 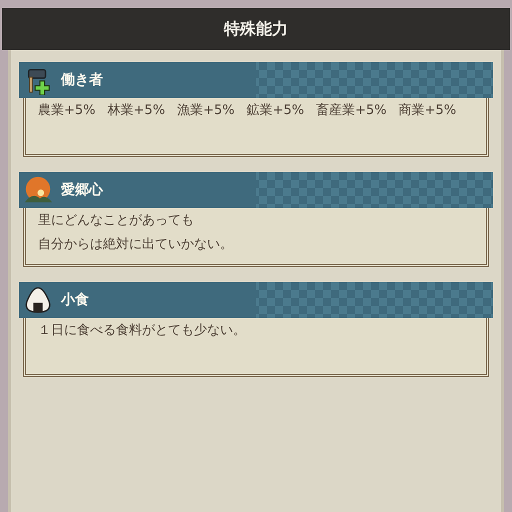 I want to click on ability-name: 働き者, so click(x=82, y=80).